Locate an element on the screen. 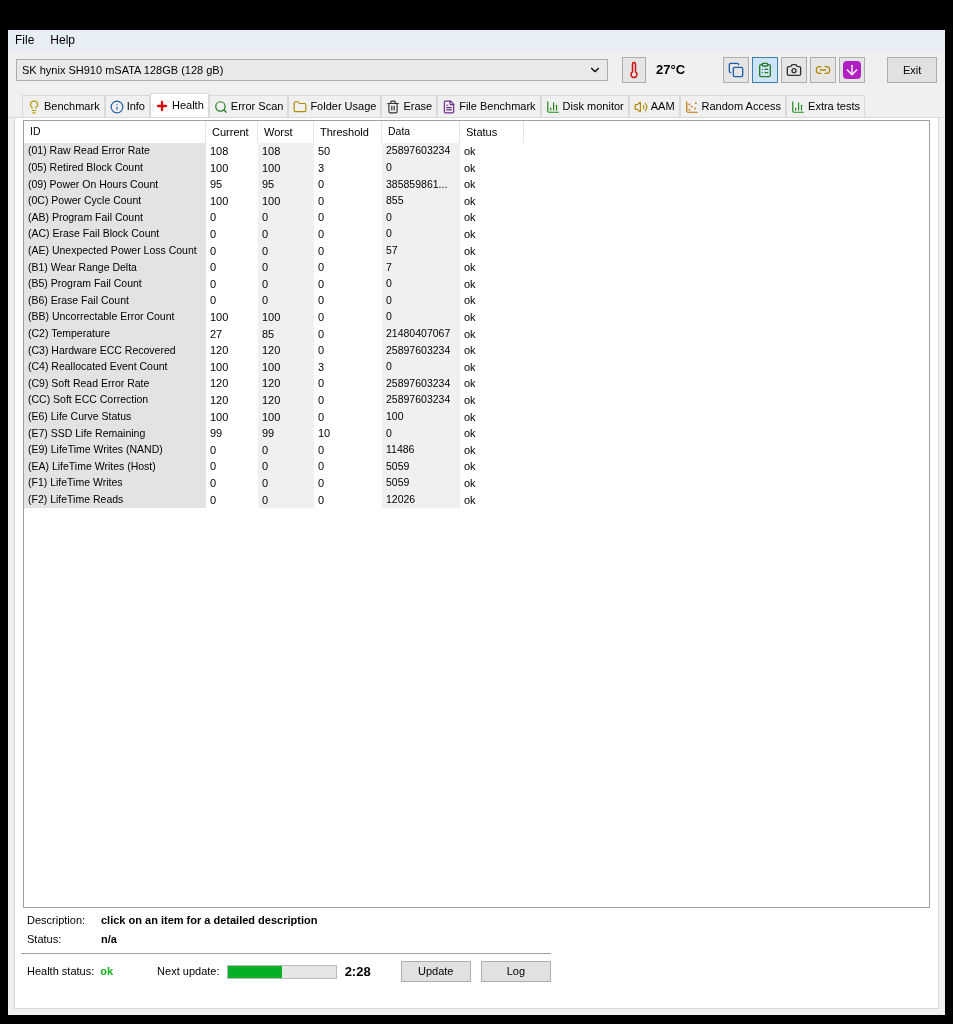  copy-icon is located at coordinates (736, 70).